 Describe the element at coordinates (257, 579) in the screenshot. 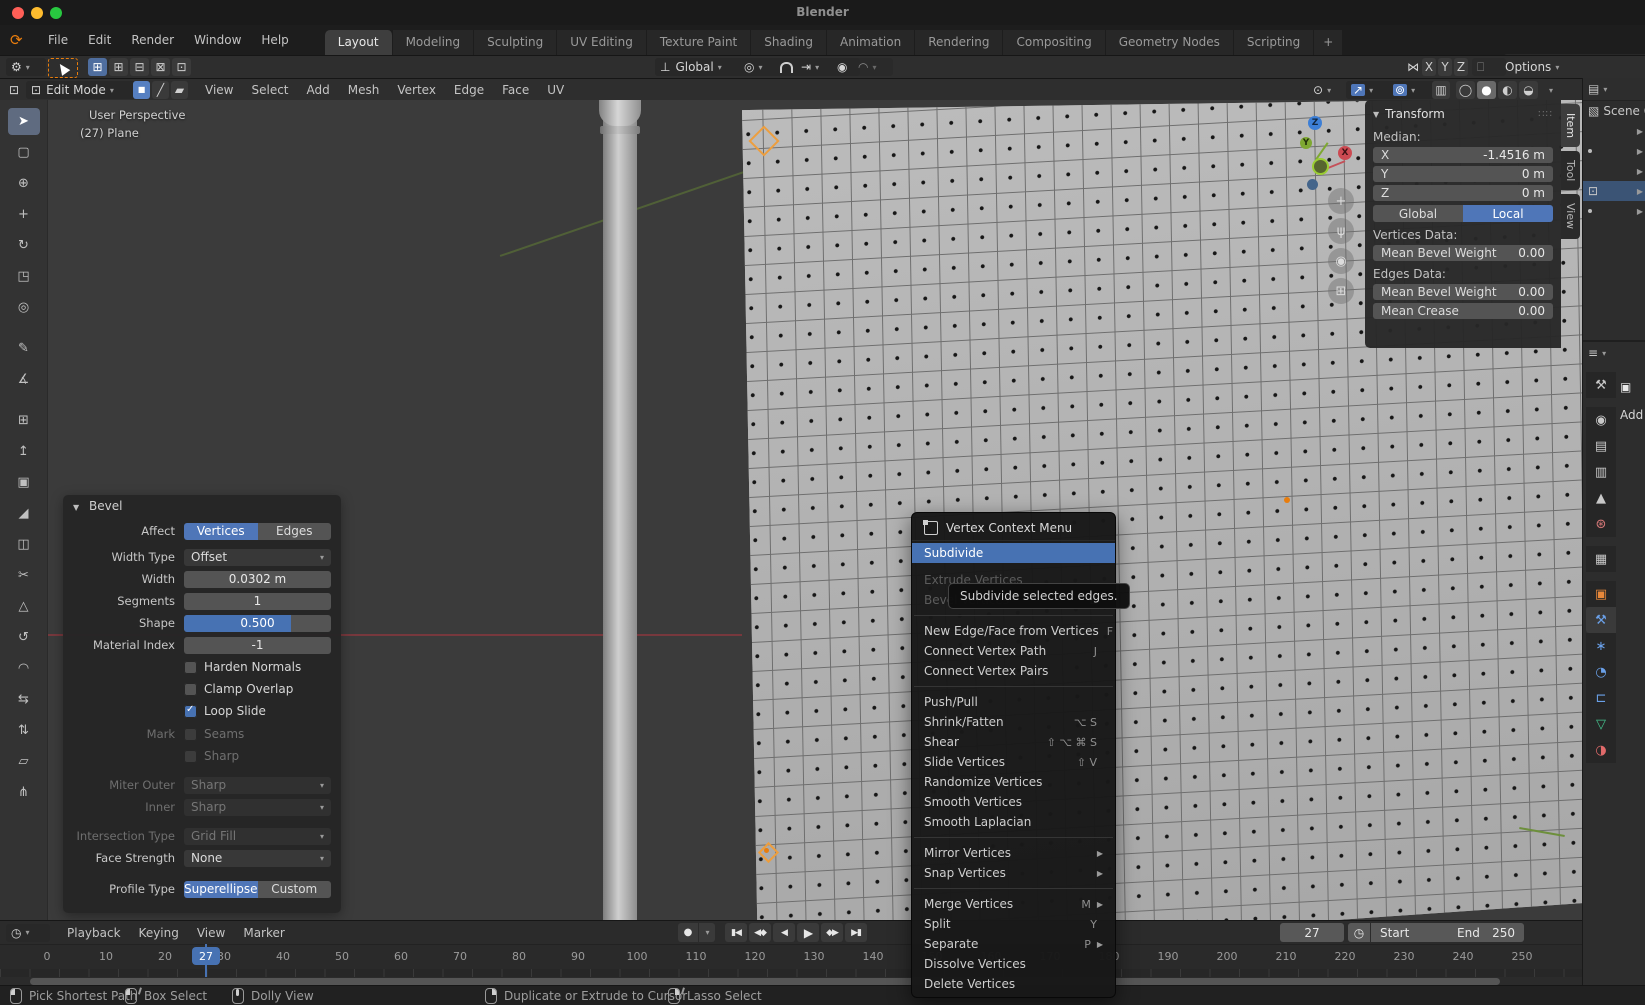

I see `width-field: 0.0302 m` at that location.